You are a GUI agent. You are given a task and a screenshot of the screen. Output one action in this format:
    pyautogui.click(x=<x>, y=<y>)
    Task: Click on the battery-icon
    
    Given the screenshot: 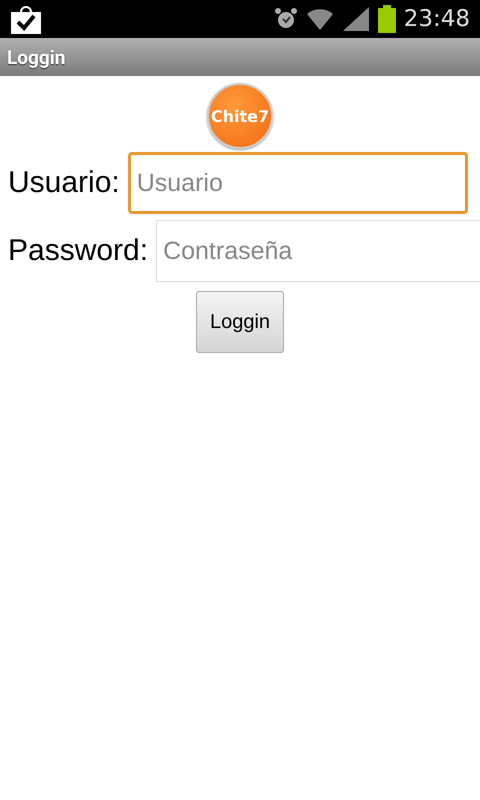 What is the action you would take?
    pyautogui.click(x=387, y=19)
    